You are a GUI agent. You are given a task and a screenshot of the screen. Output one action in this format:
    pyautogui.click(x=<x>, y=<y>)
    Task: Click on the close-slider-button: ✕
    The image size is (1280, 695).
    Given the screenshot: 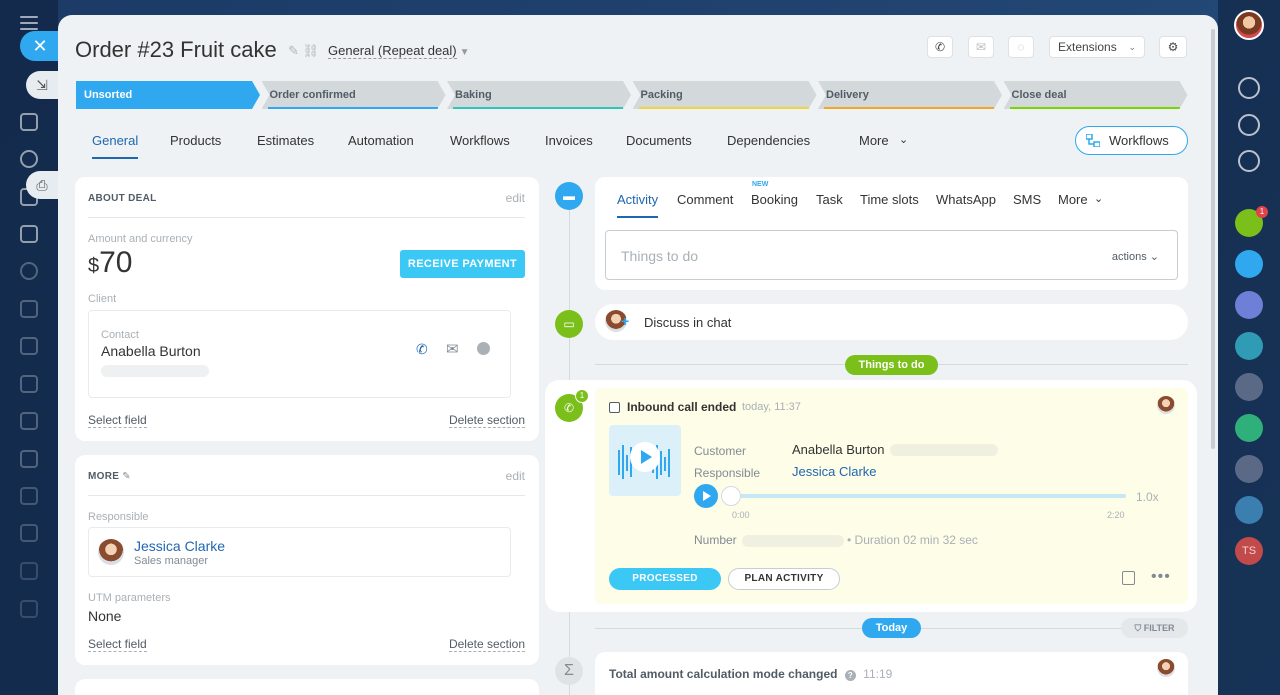 What is the action you would take?
    pyautogui.click(x=40, y=46)
    